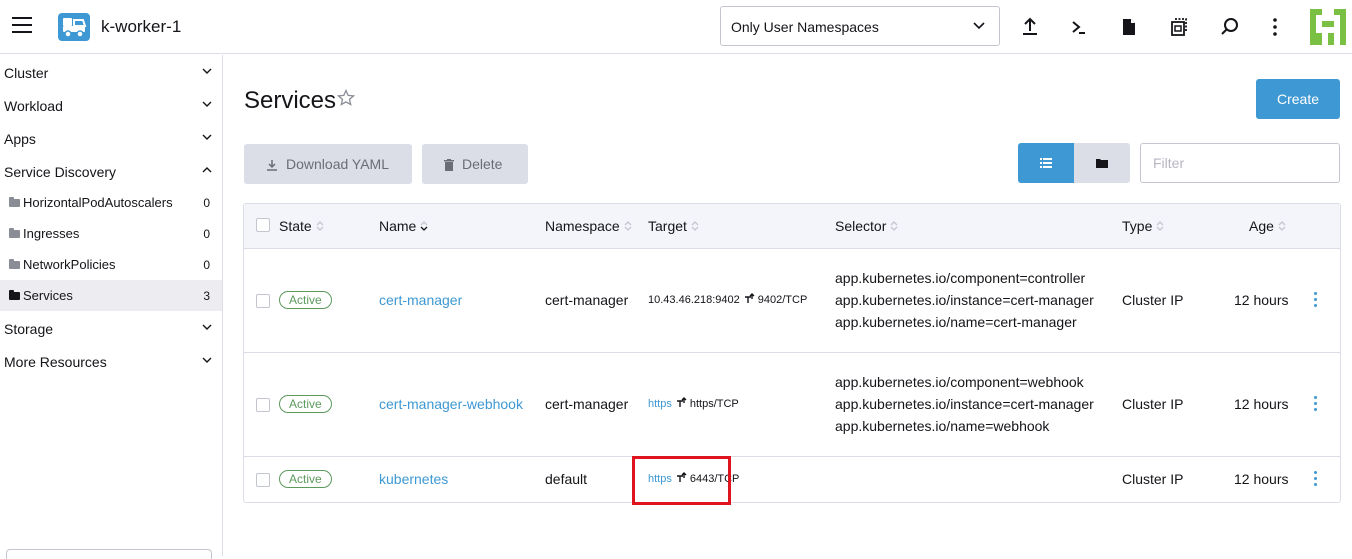 This screenshot has height=559, width=1352. Describe the element at coordinates (1275, 27) in the screenshot. I see `more-vertical-icon` at that location.